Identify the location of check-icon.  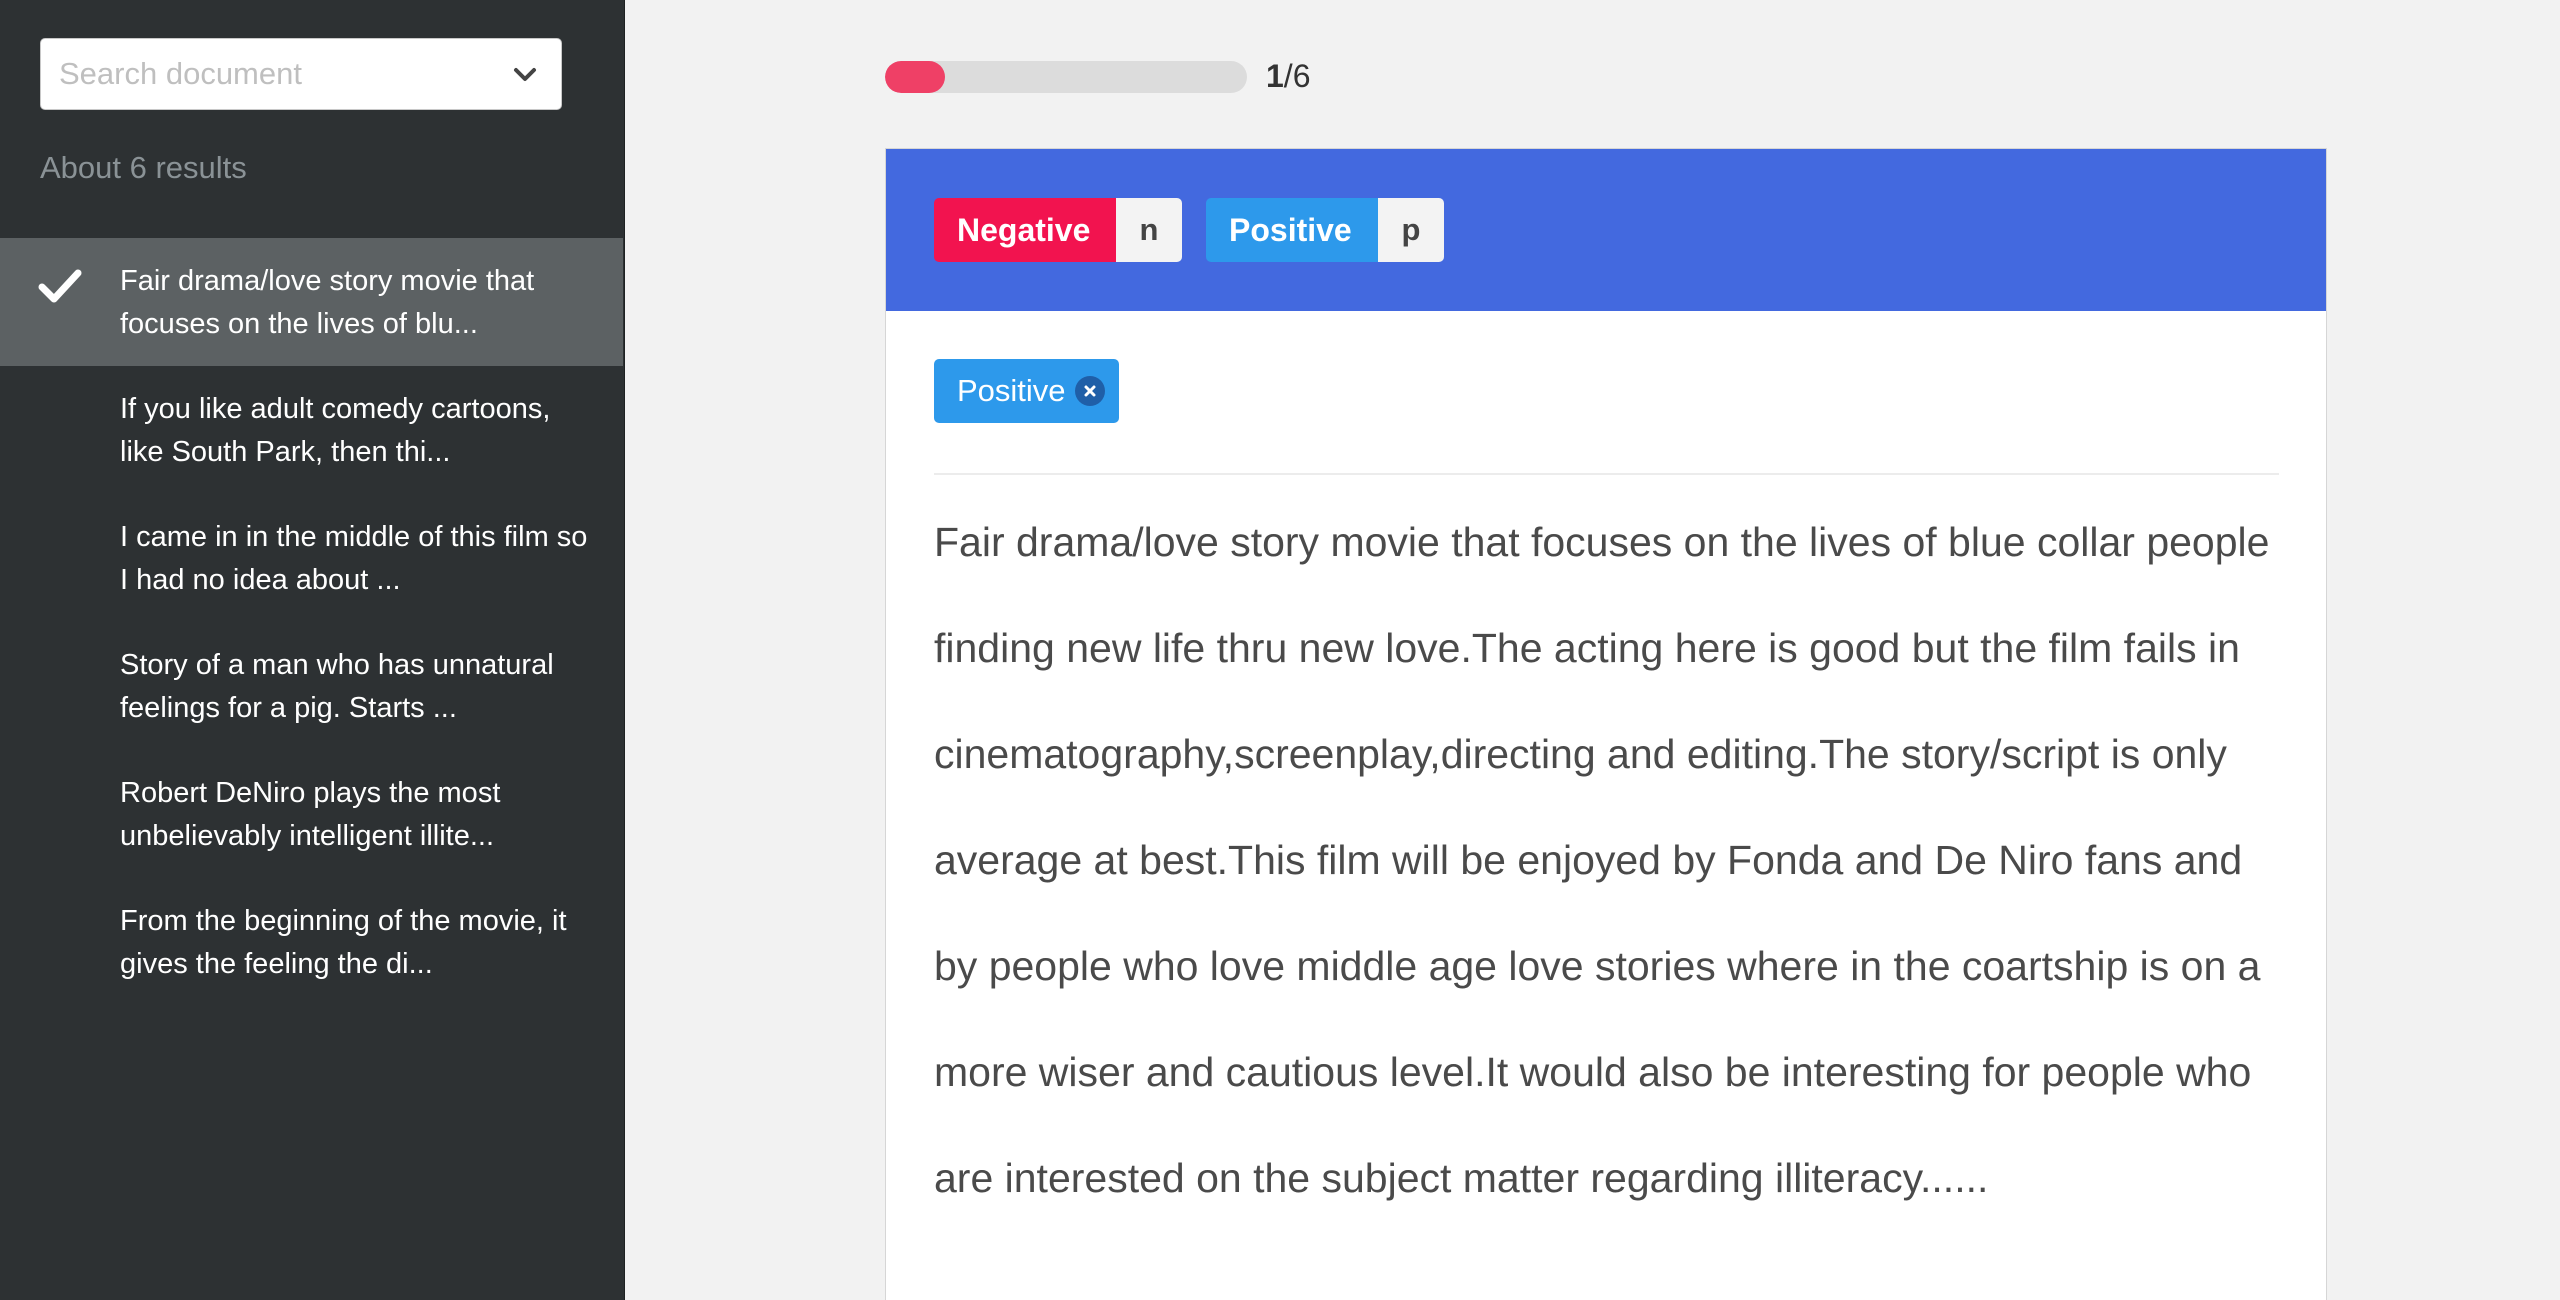
(60, 286).